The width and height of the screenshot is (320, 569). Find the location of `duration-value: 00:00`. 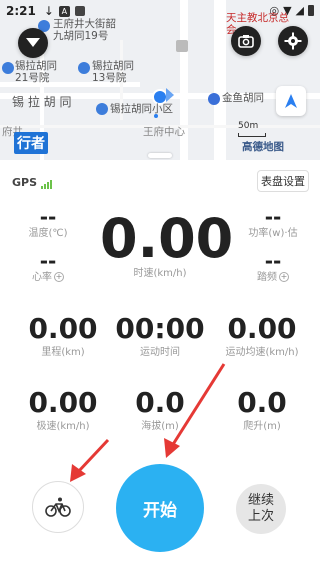

duration-value: 00:00 is located at coordinates (160, 328).